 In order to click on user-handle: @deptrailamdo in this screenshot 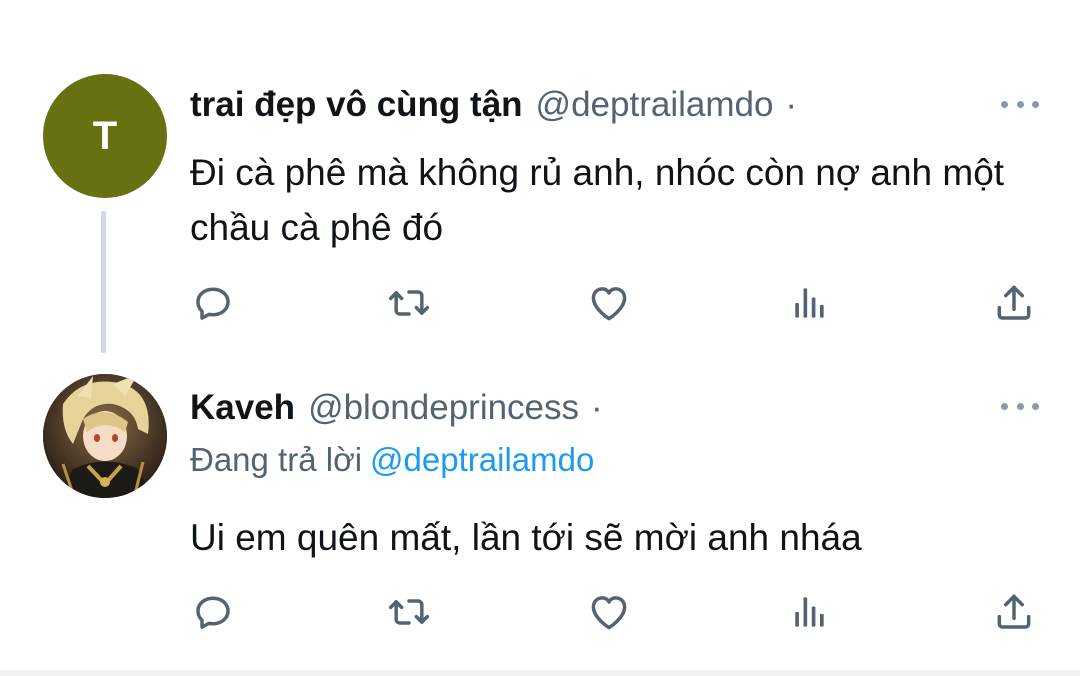, I will do `click(655, 105)`.